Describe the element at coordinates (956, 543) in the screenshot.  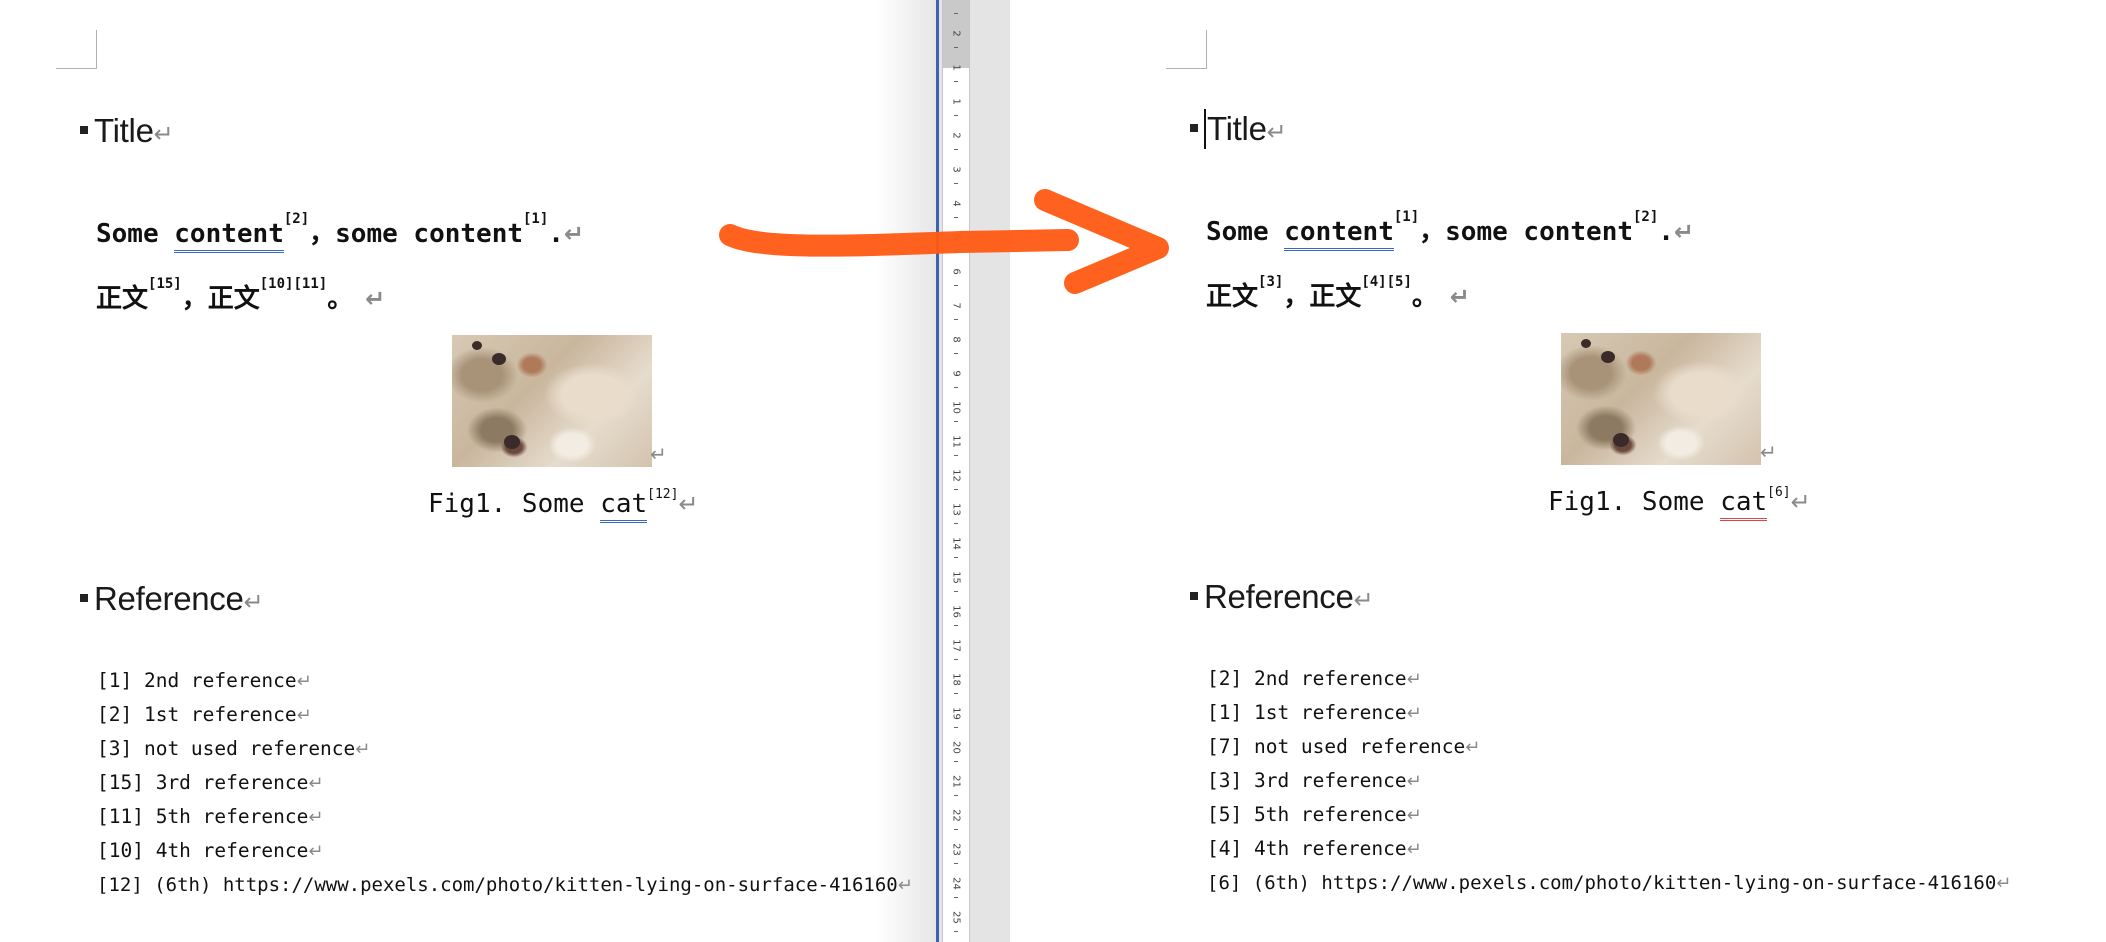
I see `ruler-number: 14` at that location.